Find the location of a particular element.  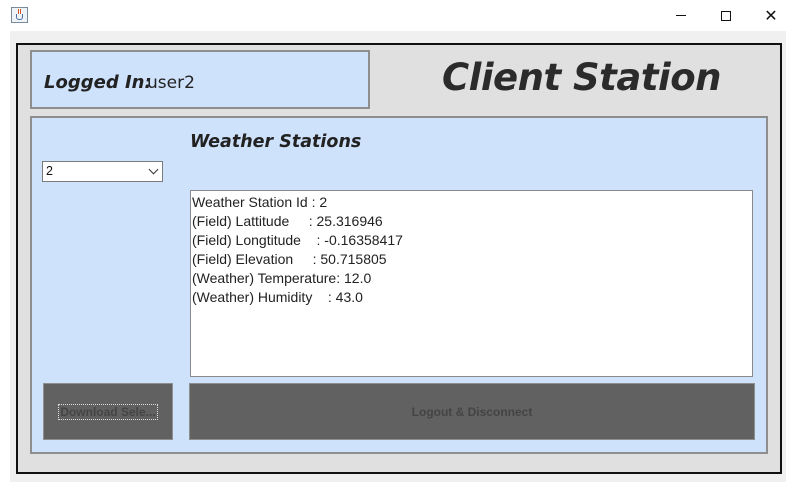

minimize-button is located at coordinates (681, 15).